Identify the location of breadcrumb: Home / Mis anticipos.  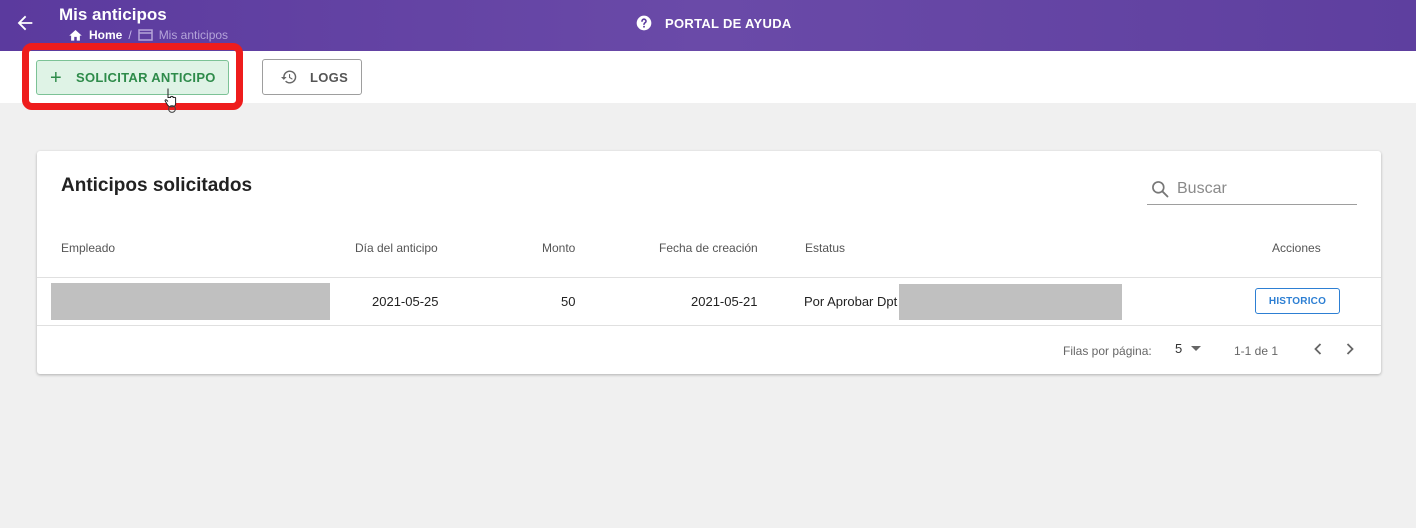
(148, 35).